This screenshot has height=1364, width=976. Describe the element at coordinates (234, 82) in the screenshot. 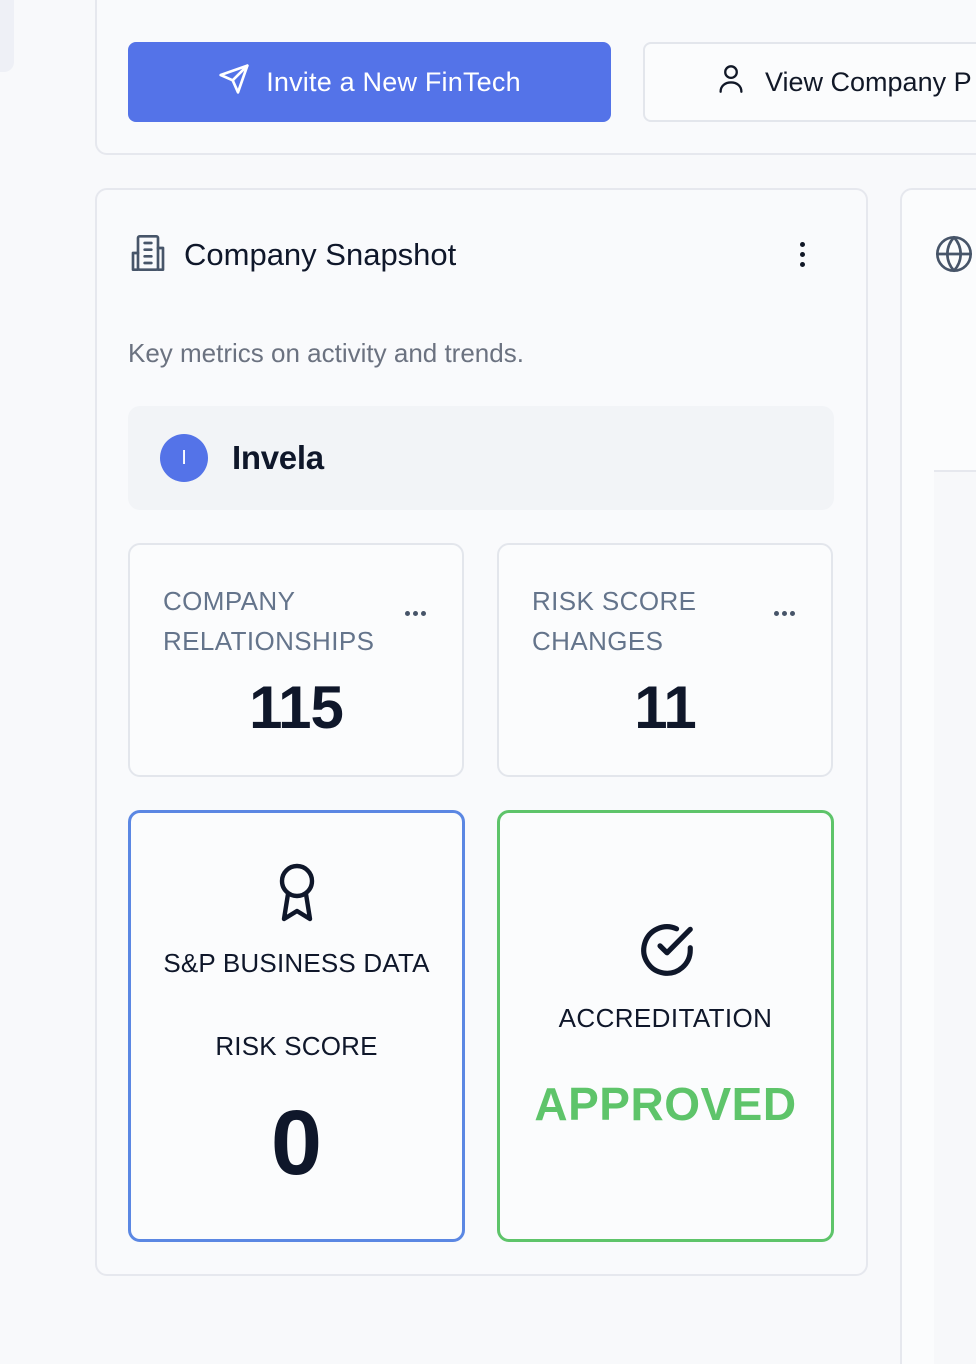

I see `send-icon` at that location.